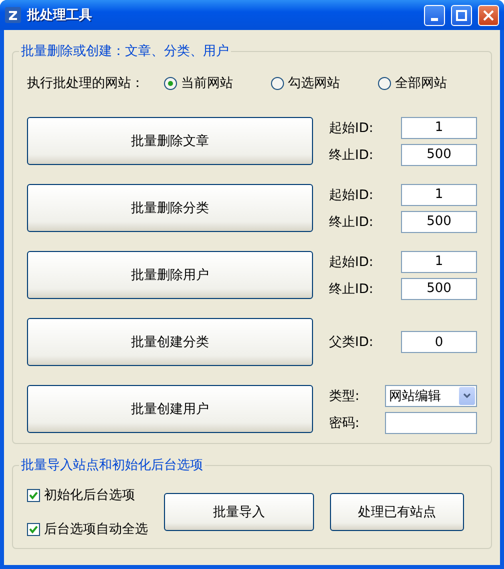 The width and height of the screenshot is (504, 569). Describe the element at coordinates (431, 423) in the screenshot. I see `password-field` at that location.